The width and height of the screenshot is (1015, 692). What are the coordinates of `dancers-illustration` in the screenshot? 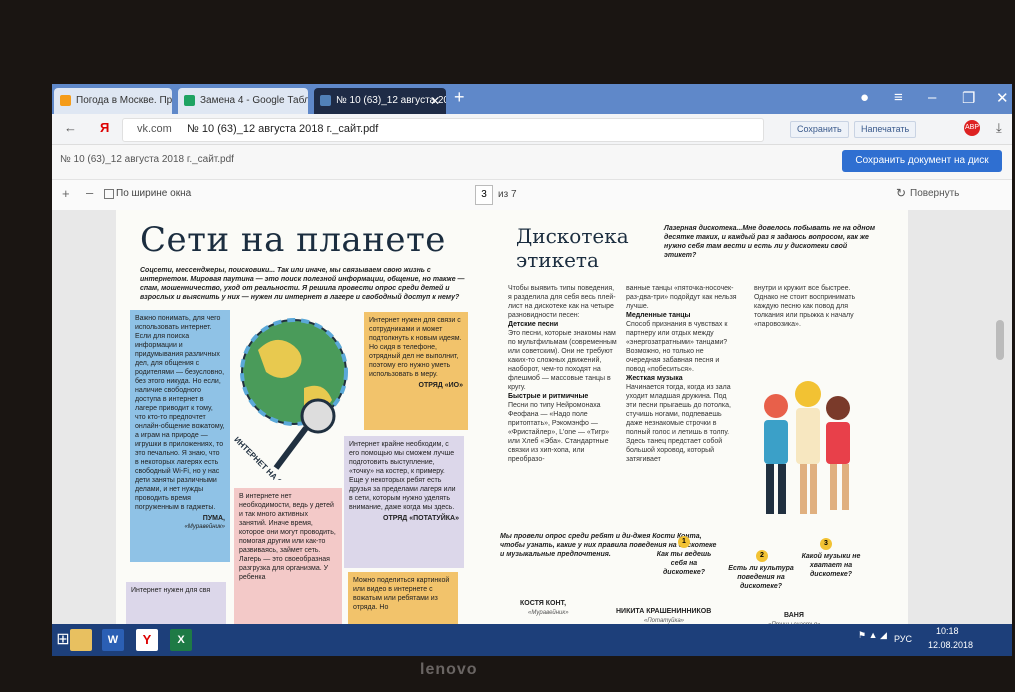 It's located at (807, 447).